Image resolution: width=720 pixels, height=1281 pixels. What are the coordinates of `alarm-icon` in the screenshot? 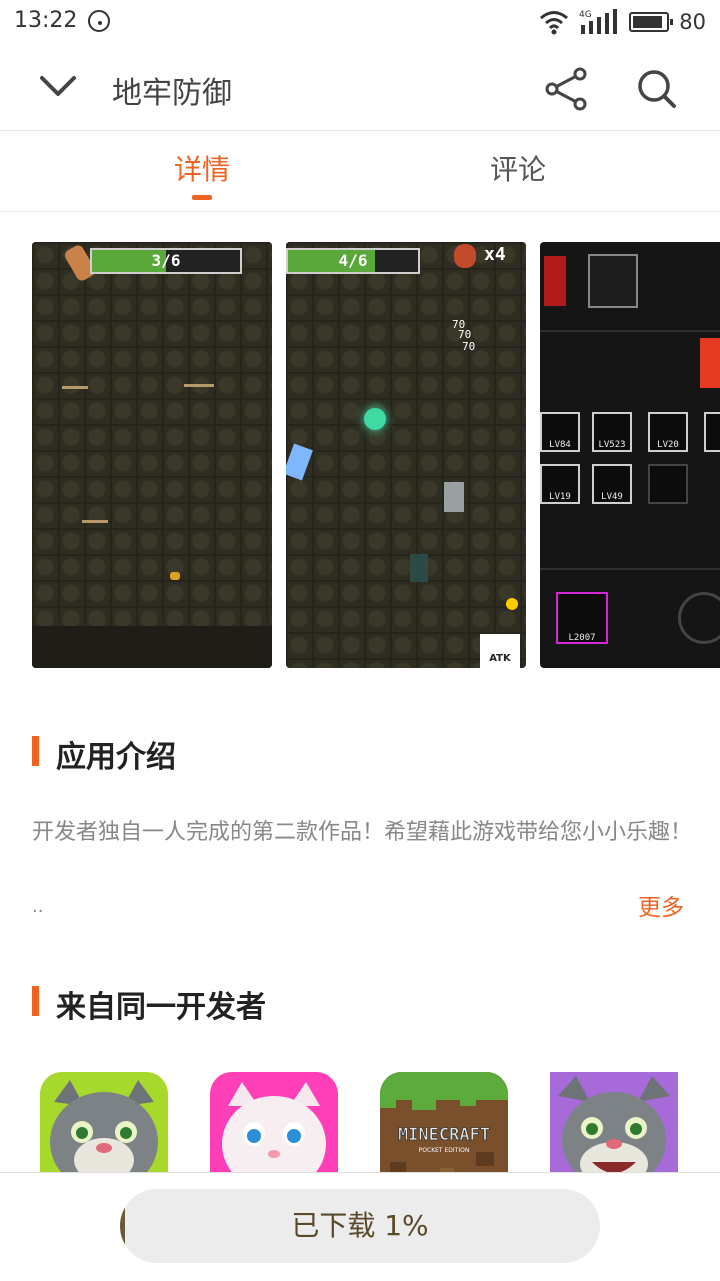 It's located at (99, 21).